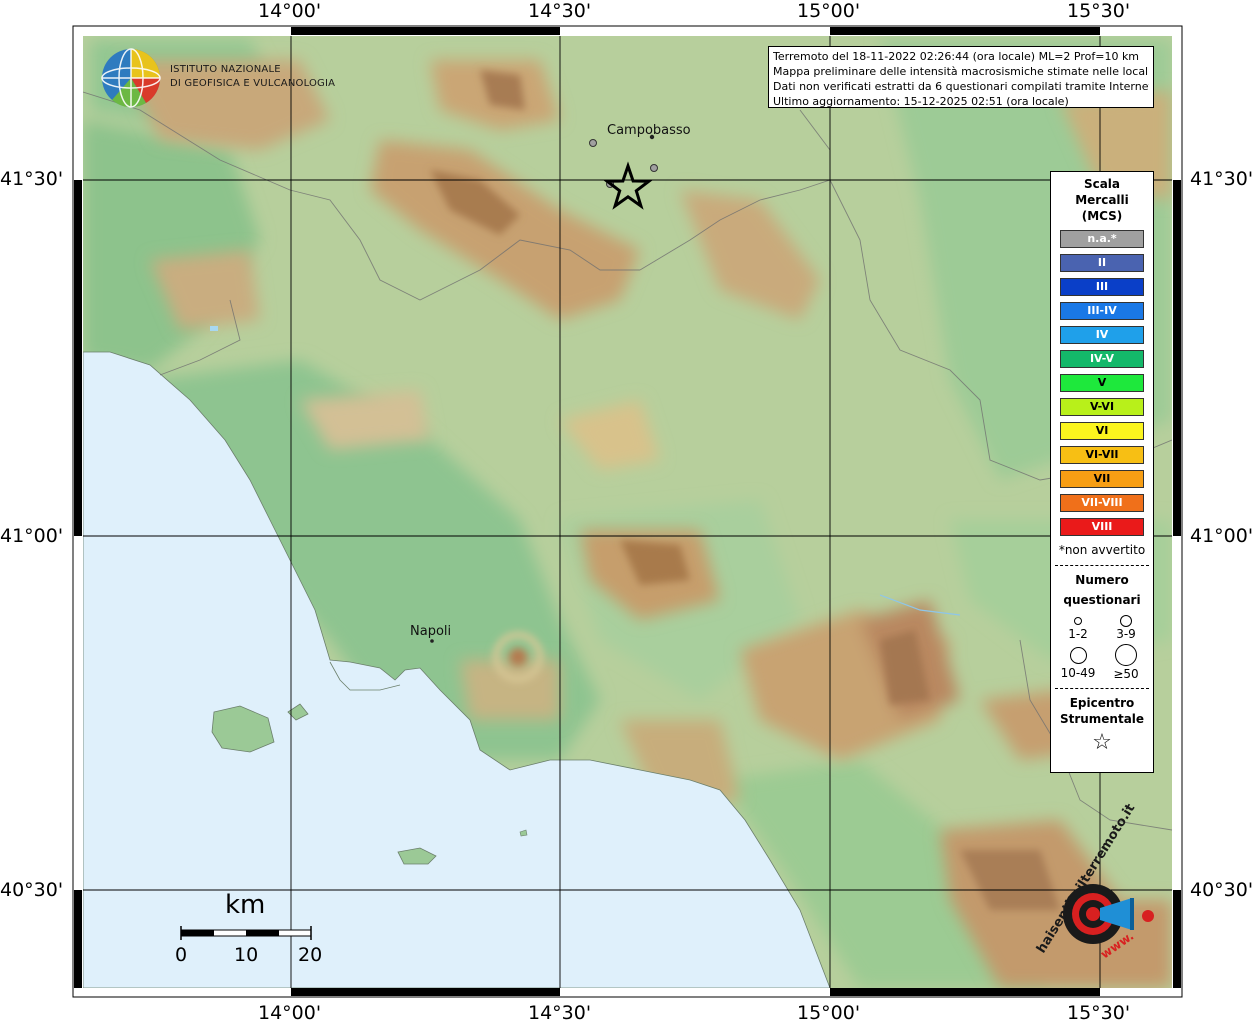  Describe the element at coordinates (1102, 711) in the screenshot. I see `legend-epicenter-title: Epicentro Strumentale` at that location.